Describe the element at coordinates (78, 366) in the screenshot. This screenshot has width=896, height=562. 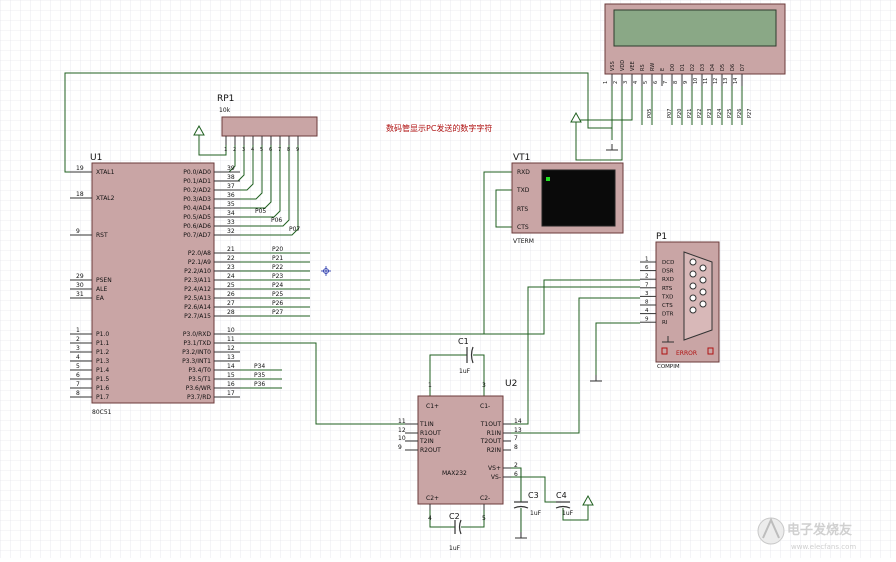
I see `u1-pin-number: 5` at that location.